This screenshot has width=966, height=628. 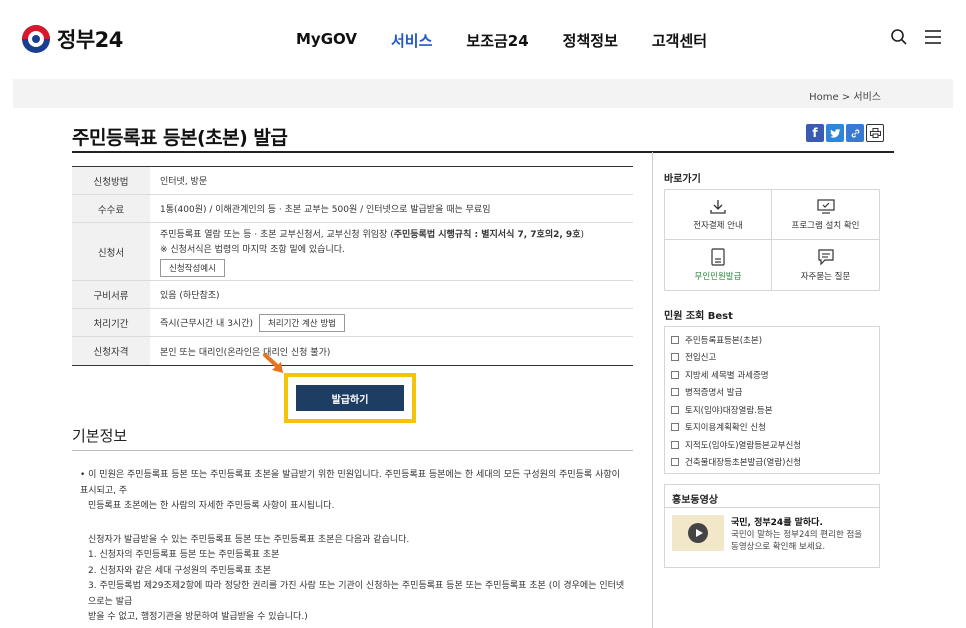 I want to click on list-item: 건축물대장등초본발급(열람)신청, so click(x=772, y=463).